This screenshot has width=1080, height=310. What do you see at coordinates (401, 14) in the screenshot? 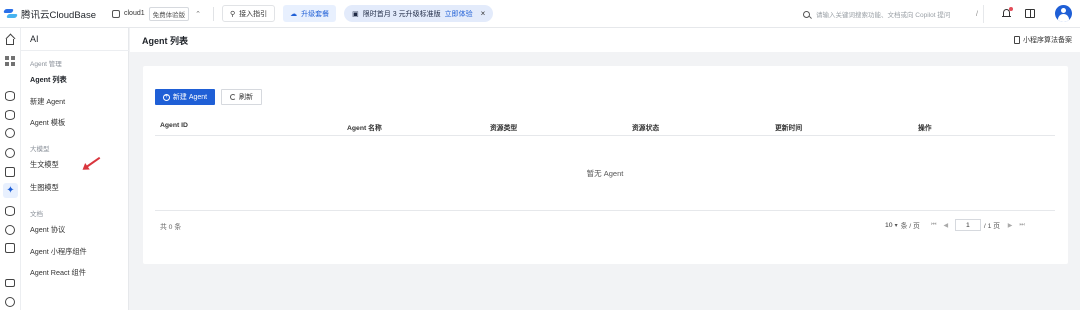
I see `promo-text: 限时首月 3 元升级标准版` at bounding box center [401, 14].